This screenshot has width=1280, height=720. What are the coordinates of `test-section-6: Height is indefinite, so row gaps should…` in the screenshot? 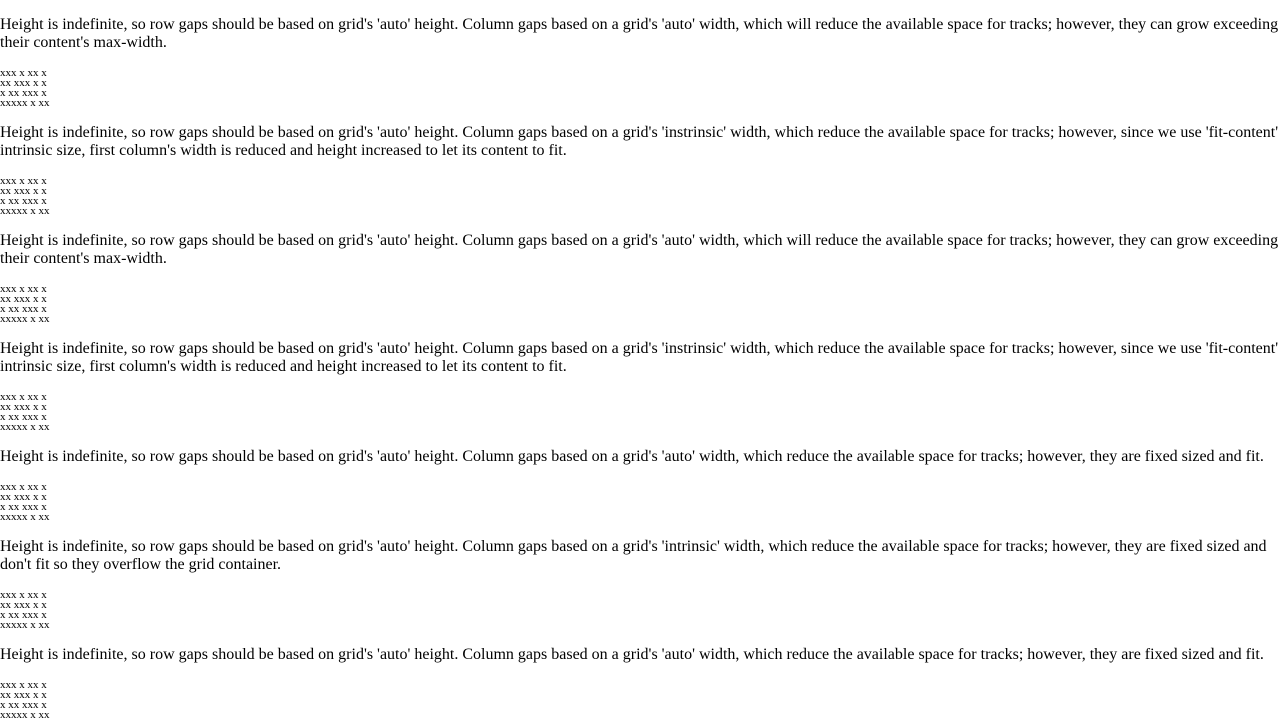 It's located at (640, 584).